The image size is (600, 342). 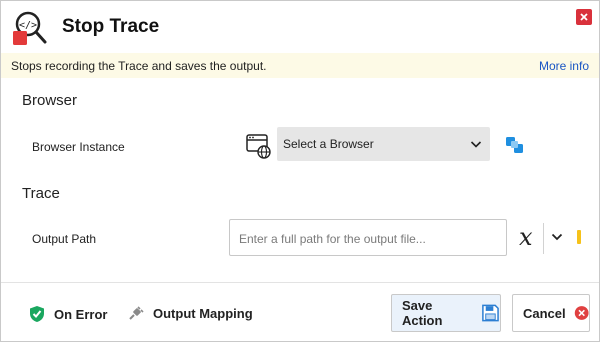 I want to click on floppy-disk-icon, so click(x=490, y=313).